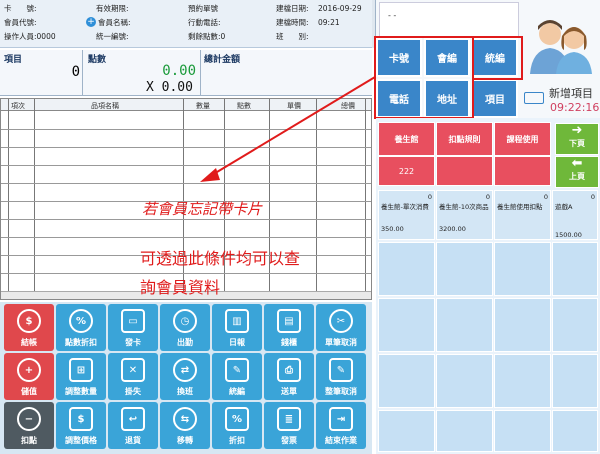 The width and height of the screenshot is (600, 454). Describe the element at coordinates (406, 215) in the screenshot. I see `product-card: 0 養生館-單次消費 350.00` at that location.